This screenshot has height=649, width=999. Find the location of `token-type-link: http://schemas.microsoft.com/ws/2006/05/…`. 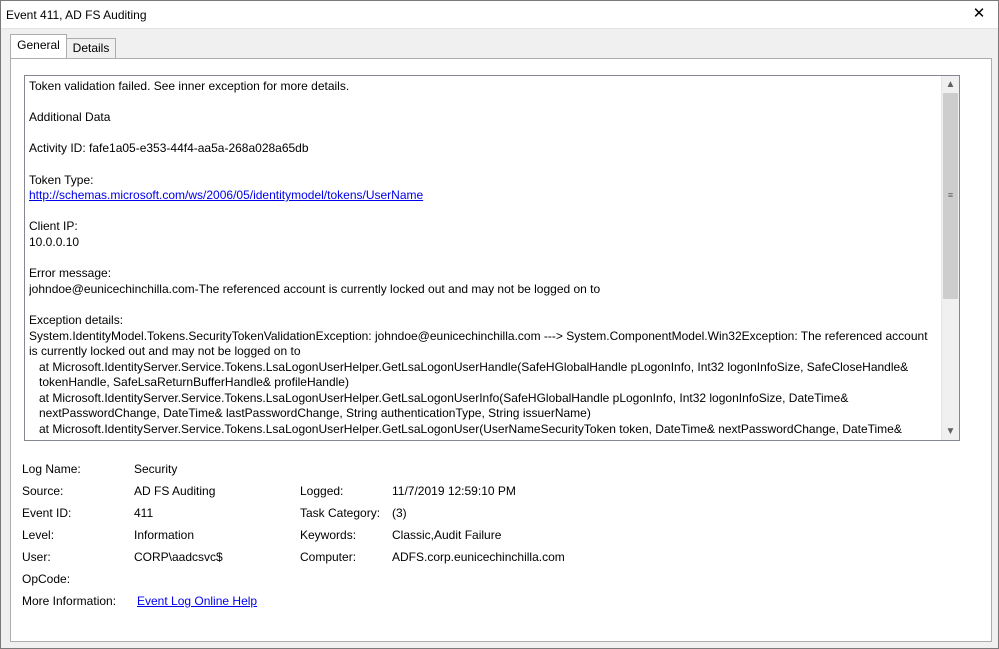

token-type-link: http://schemas.microsoft.com/ws/2006/05/… is located at coordinates (482, 196).